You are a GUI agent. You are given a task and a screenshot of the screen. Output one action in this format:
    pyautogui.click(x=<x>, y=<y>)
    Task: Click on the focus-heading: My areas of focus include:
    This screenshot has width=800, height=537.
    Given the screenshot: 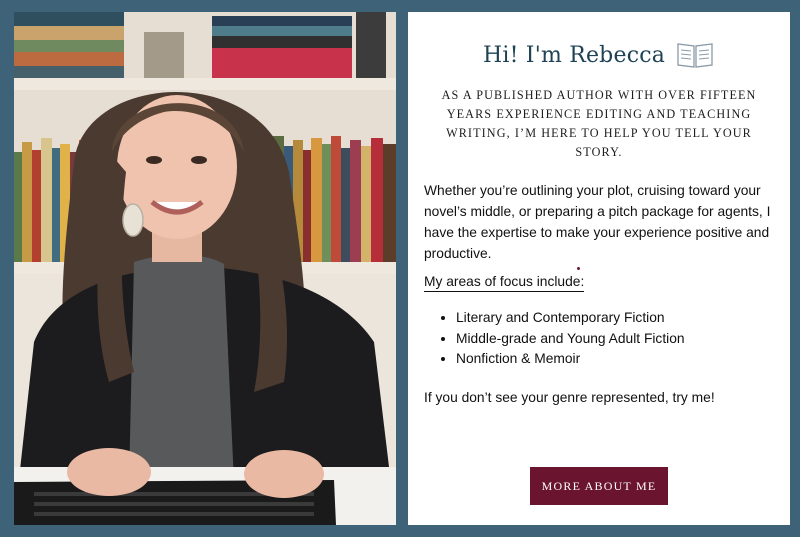 What is the action you would take?
    pyautogui.click(x=504, y=283)
    